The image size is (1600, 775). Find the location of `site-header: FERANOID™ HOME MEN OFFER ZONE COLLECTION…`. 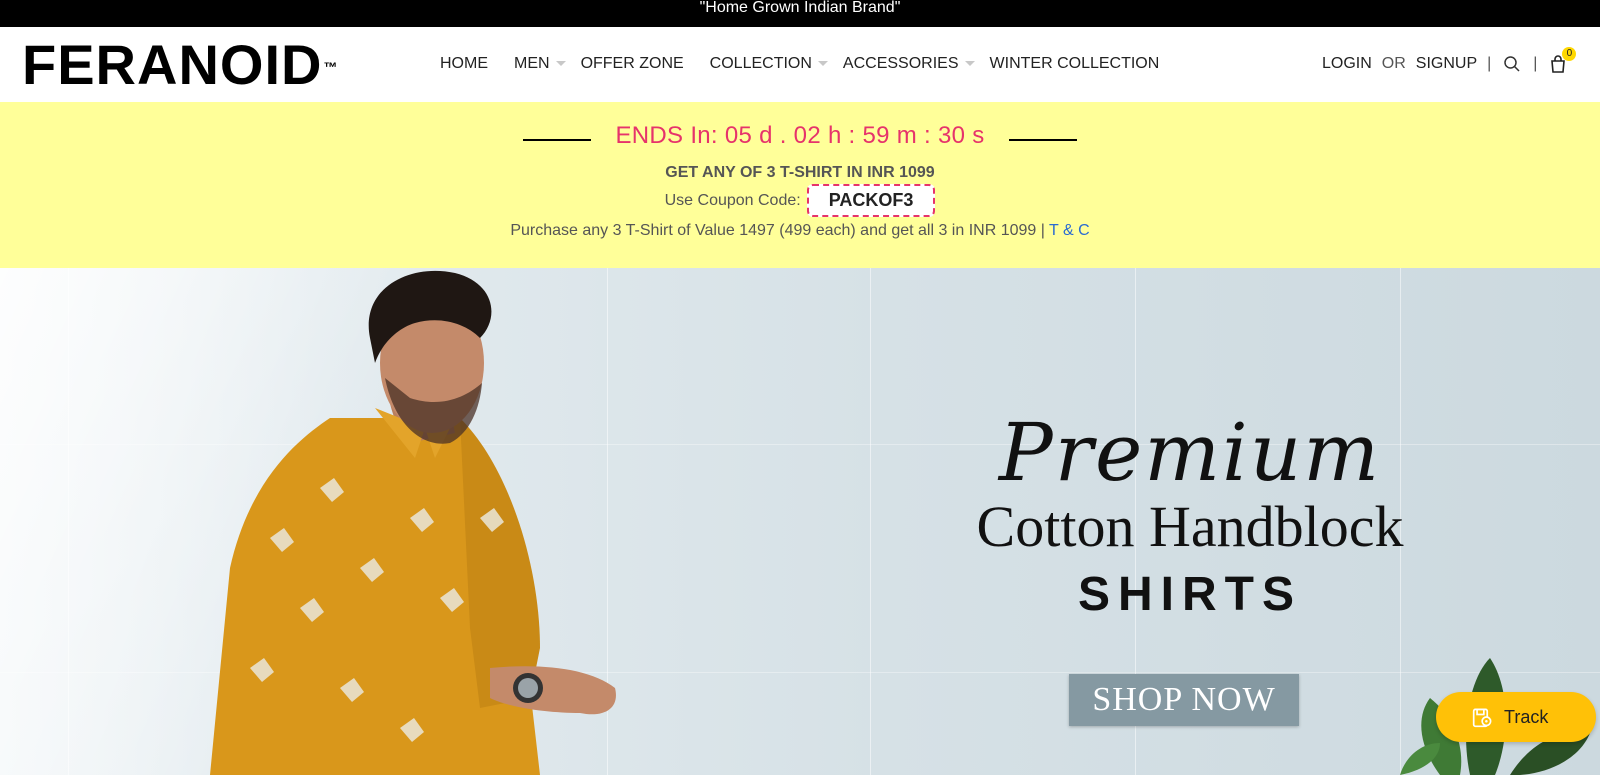

site-header: FERANOID™ HOME MEN OFFER ZONE COLLECTION… is located at coordinates (800, 64).